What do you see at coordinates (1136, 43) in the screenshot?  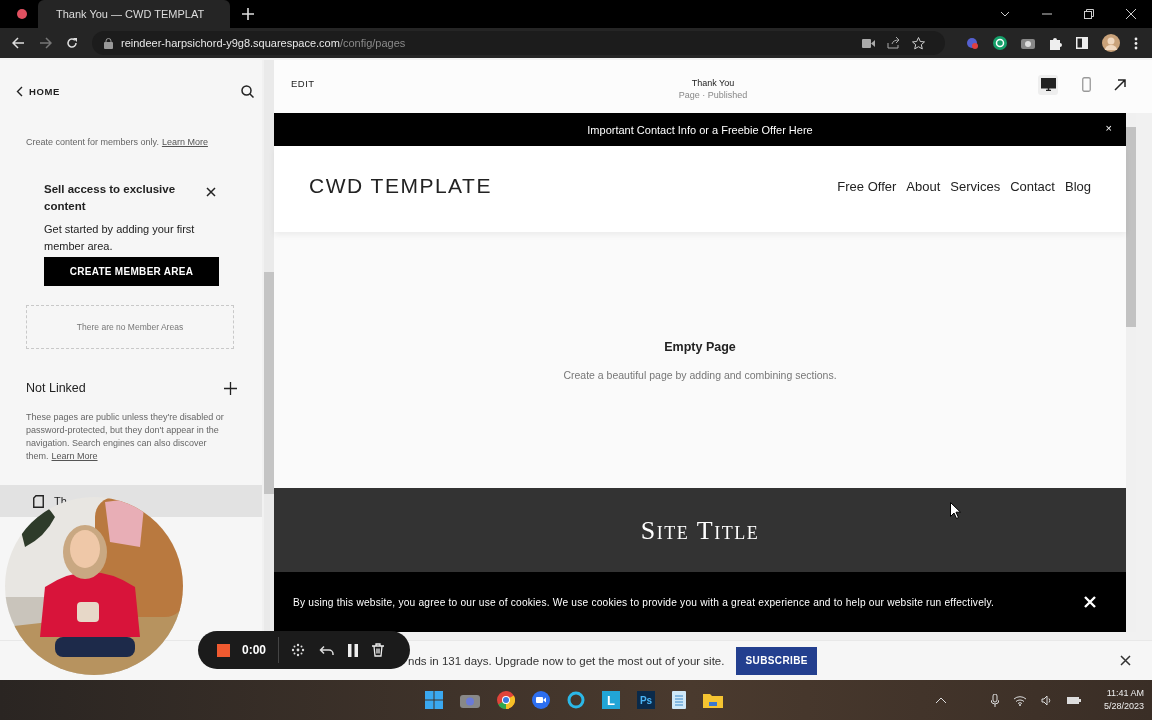 I see `more-icon` at bounding box center [1136, 43].